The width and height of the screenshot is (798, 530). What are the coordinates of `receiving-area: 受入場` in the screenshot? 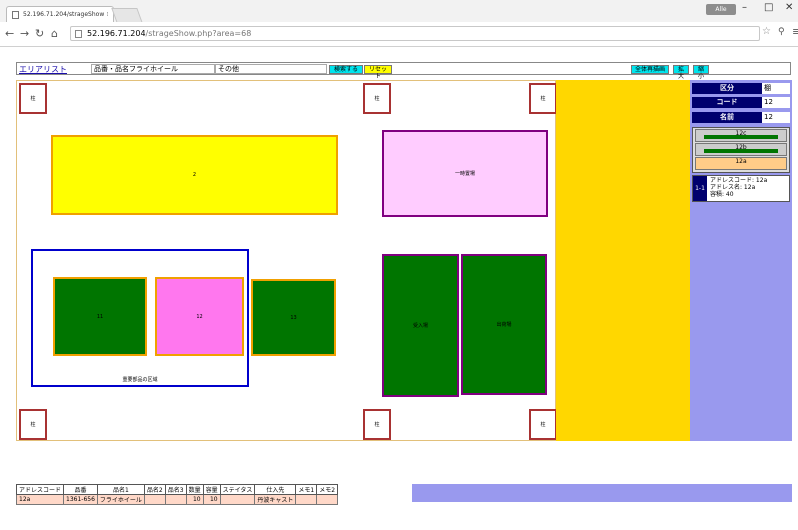 It's located at (420, 325).